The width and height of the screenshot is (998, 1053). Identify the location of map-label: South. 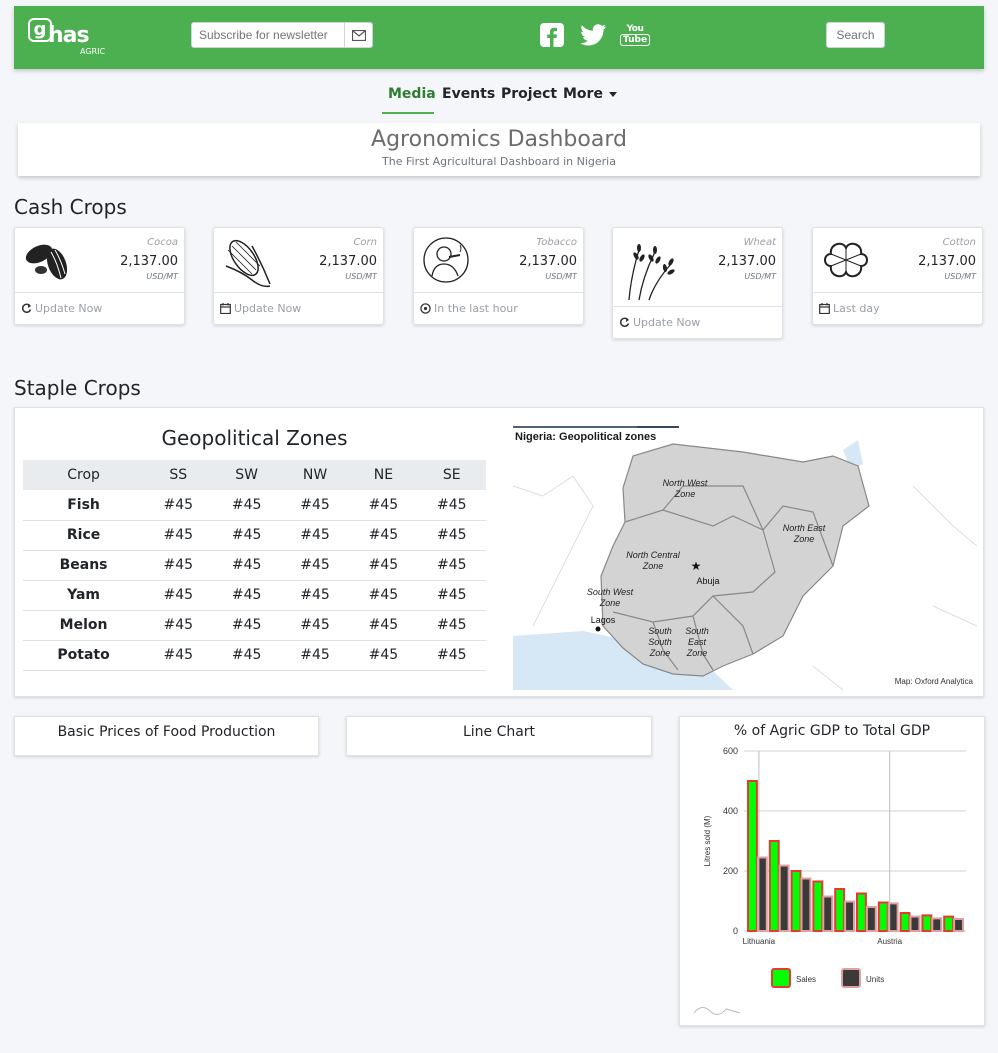
(697, 631).